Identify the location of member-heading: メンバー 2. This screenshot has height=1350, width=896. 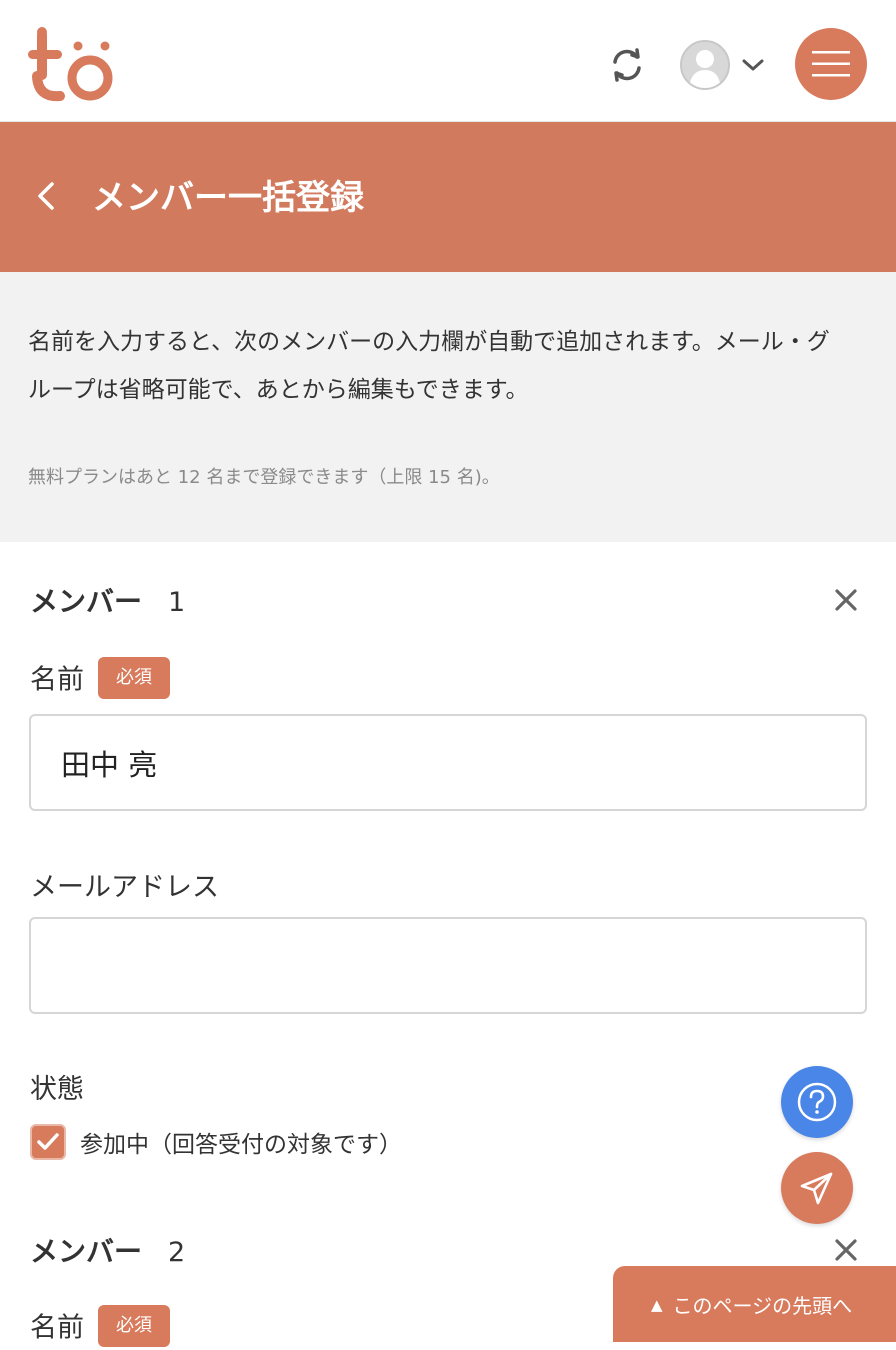
(107, 1252).